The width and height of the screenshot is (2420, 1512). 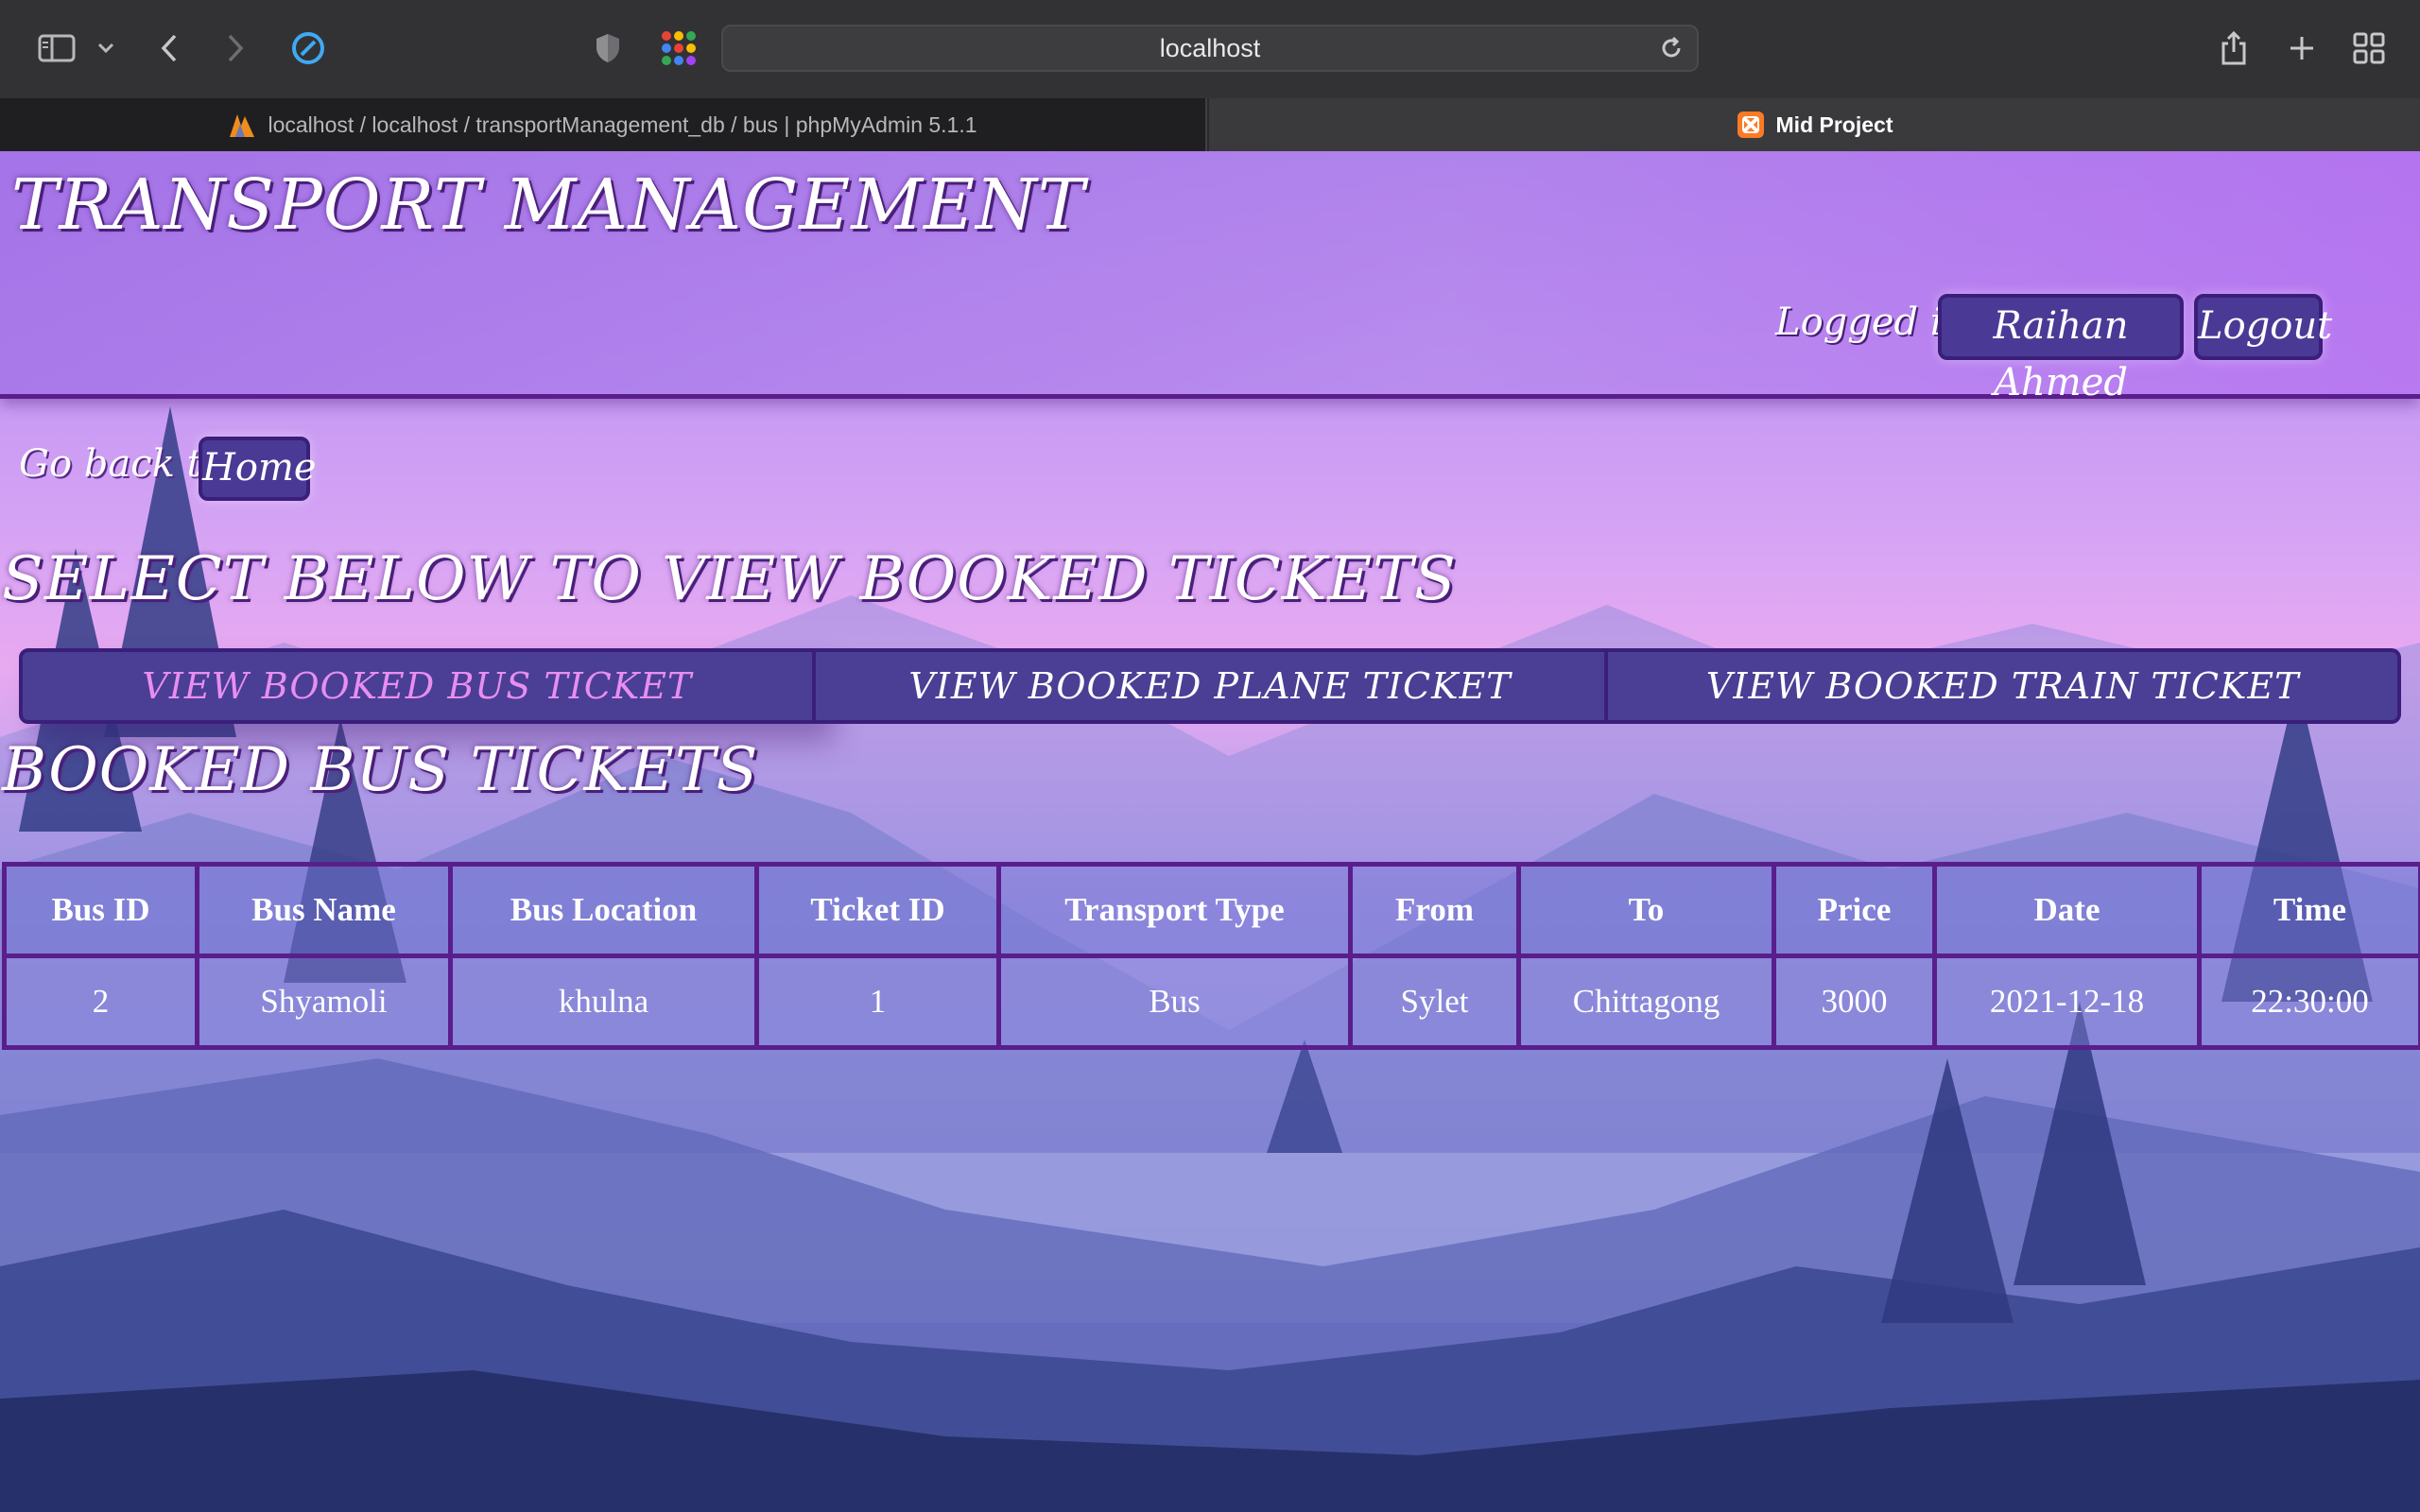 What do you see at coordinates (1854, 1002) in the screenshot?
I see `table-cell: 3000` at bounding box center [1854, 1002].